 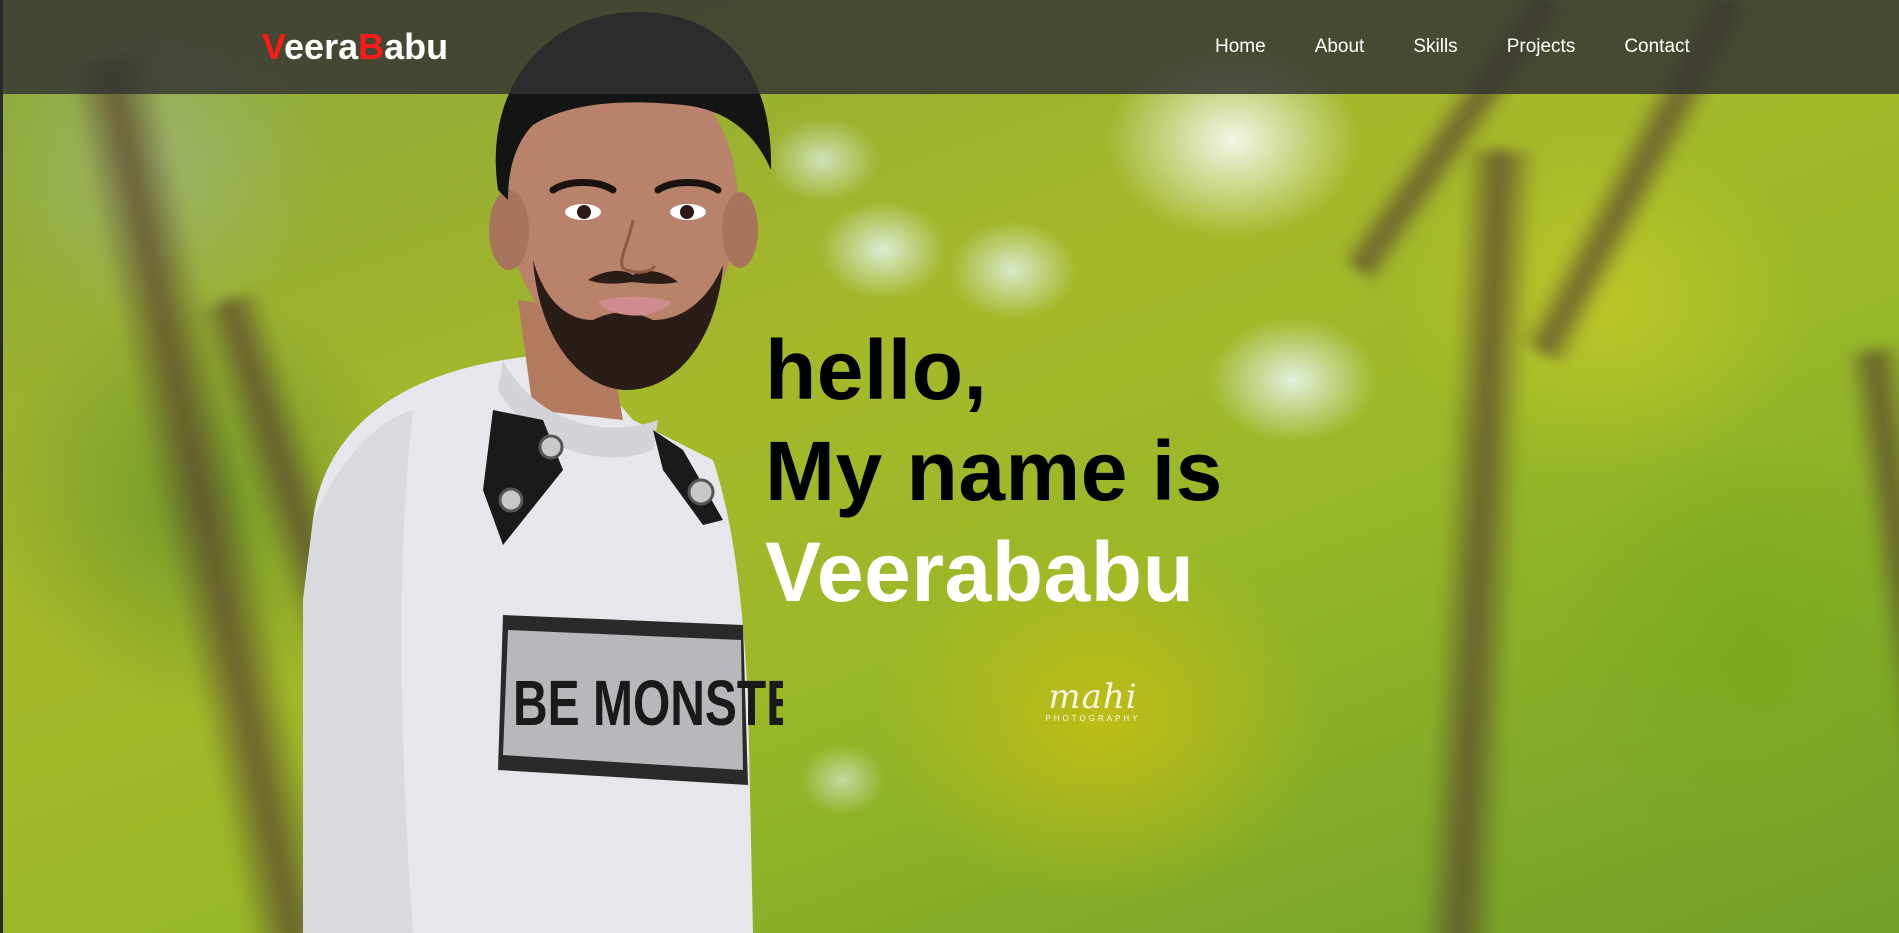 I want to click on photographer-watermark: mahi PHOTOGRAPHY, so click(x=1093, y=701).